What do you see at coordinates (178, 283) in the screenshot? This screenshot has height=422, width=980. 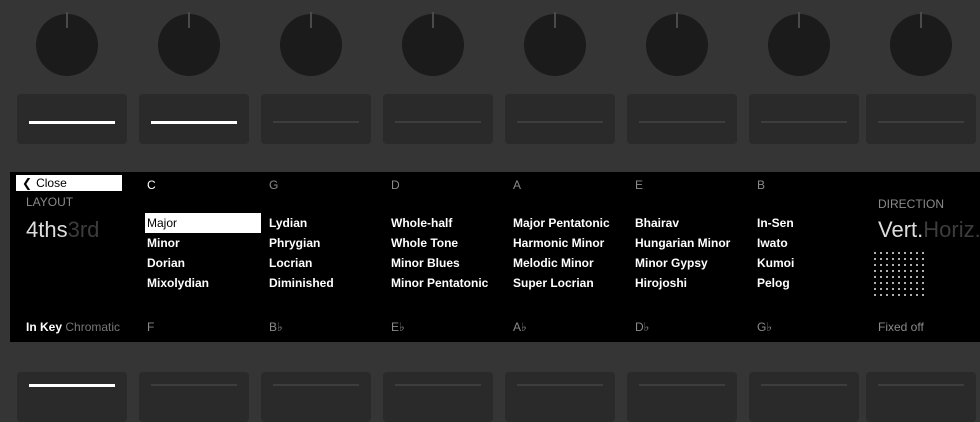 I see `scale-mixolydian: Mixolydian` at bounding box center [178, 283].